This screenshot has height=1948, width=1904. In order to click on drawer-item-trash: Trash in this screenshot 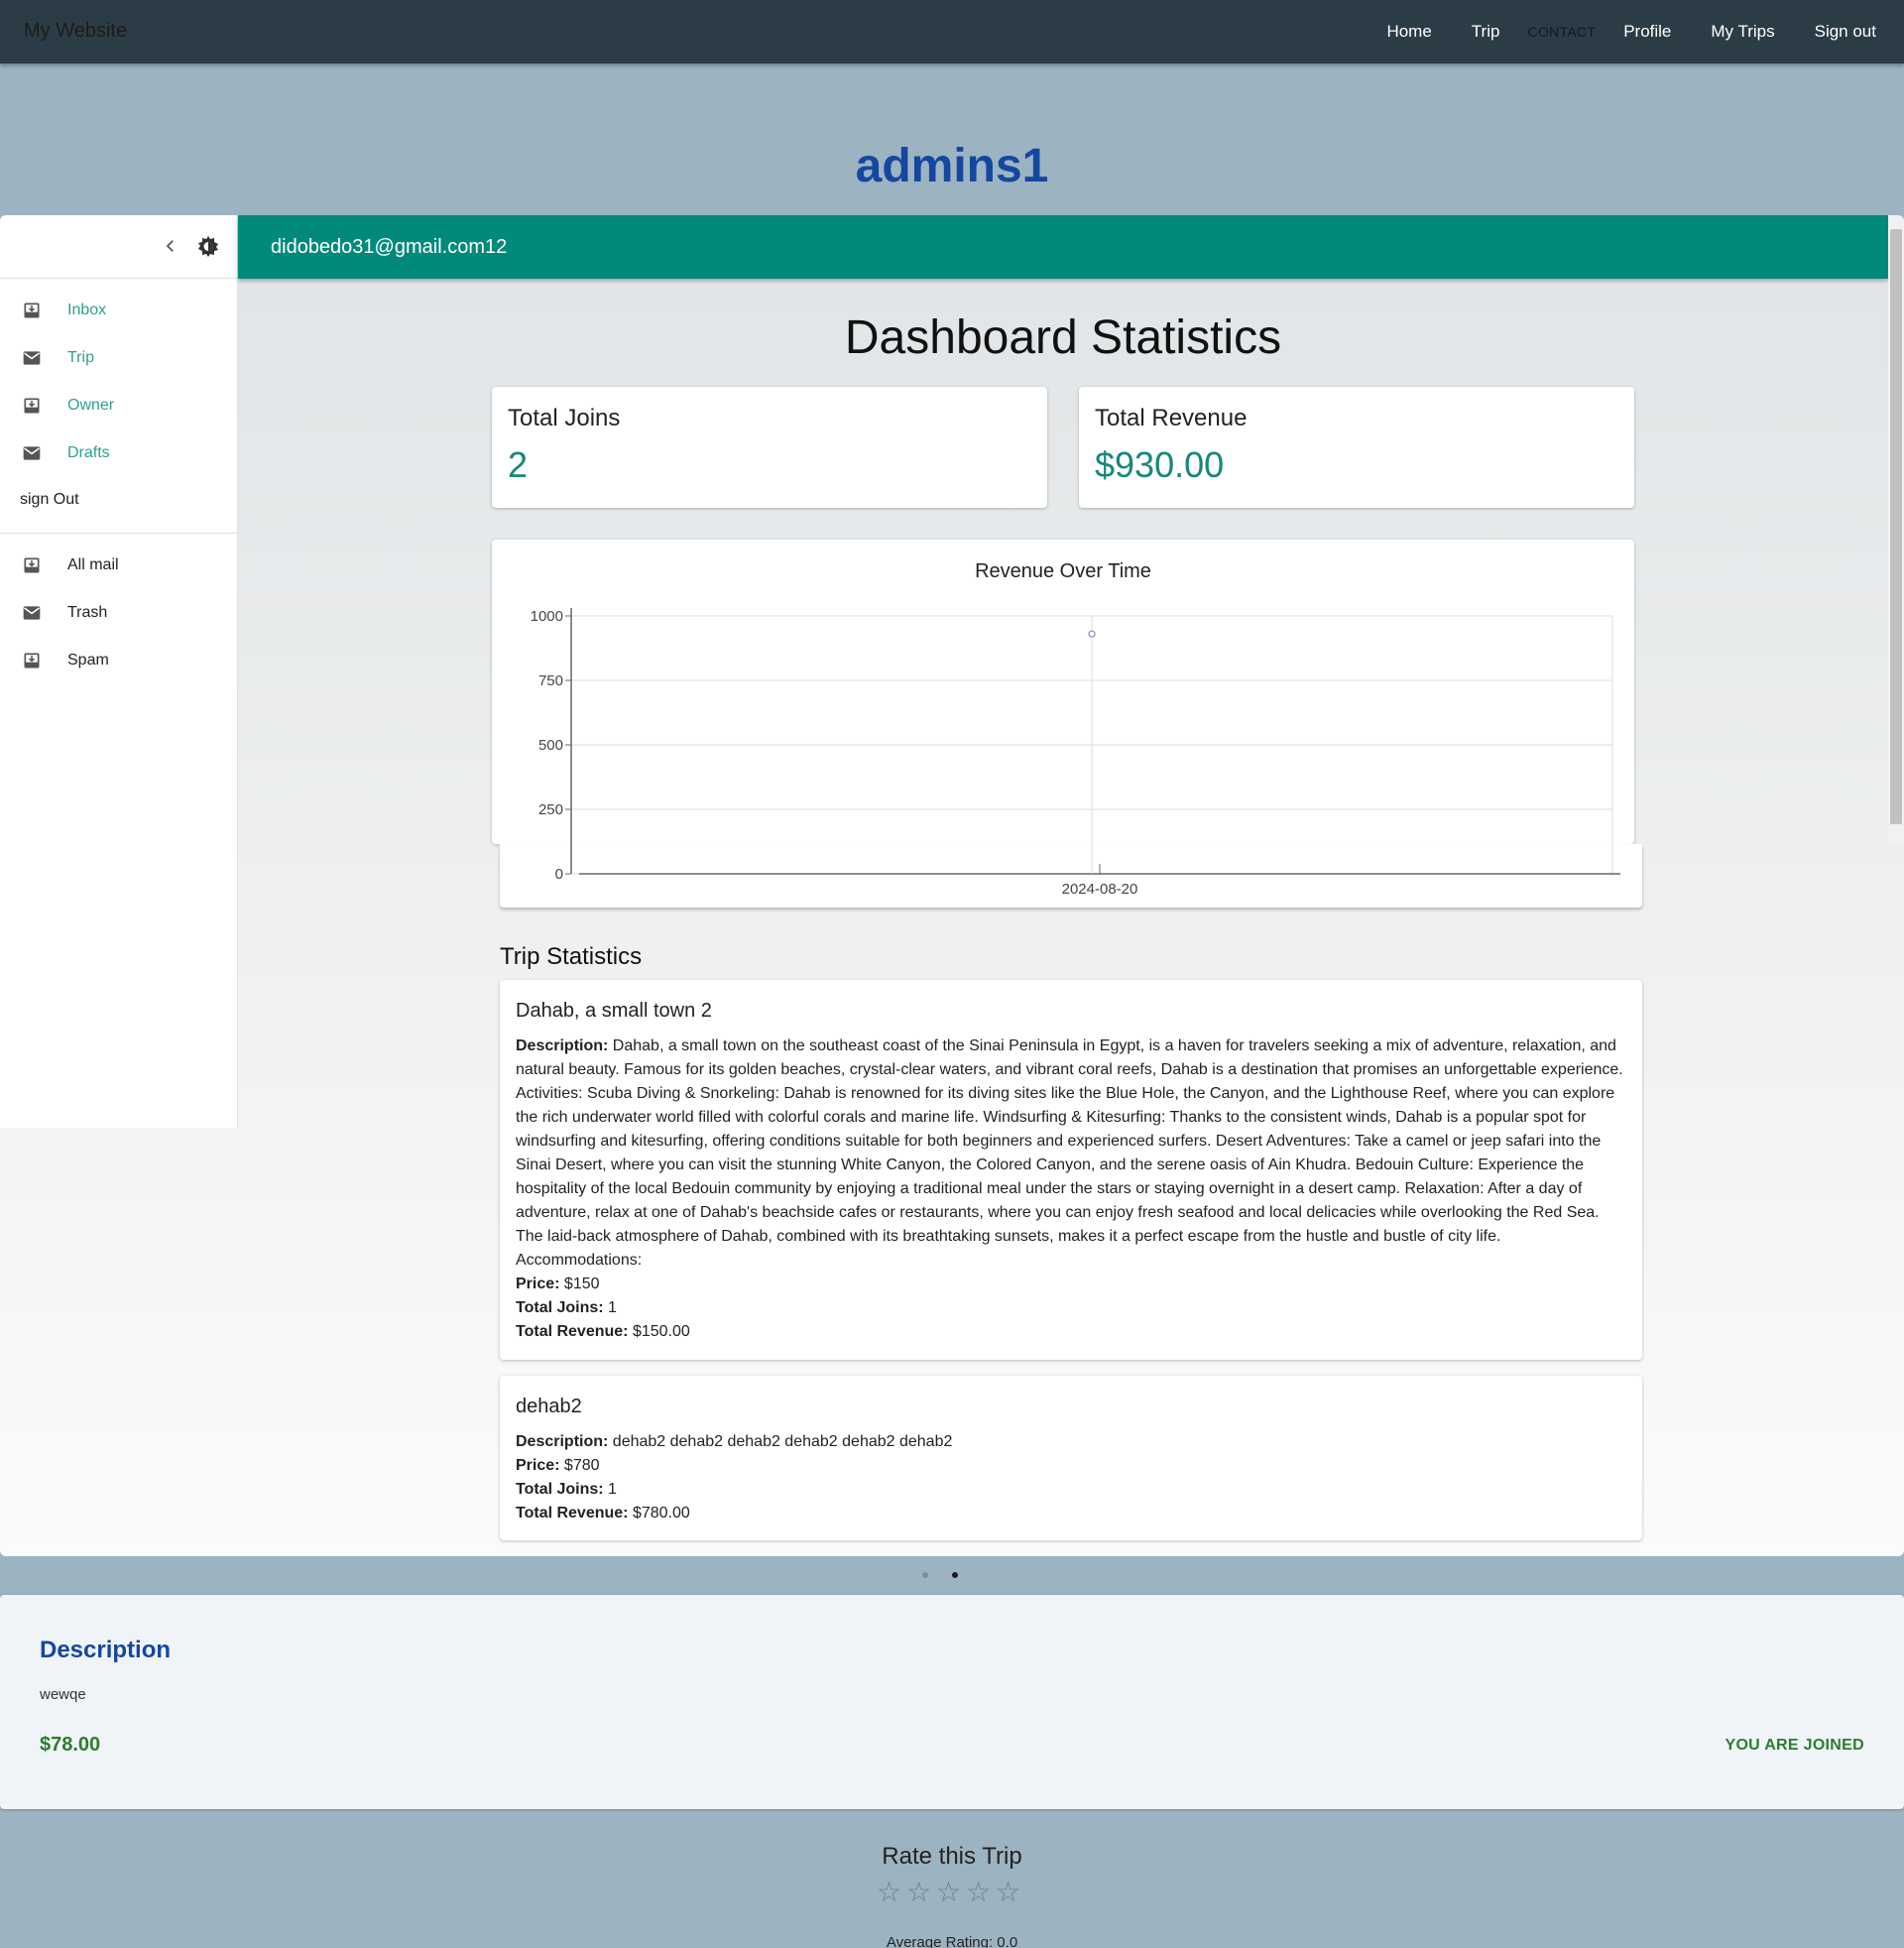, I will do `click(119, 613)`.